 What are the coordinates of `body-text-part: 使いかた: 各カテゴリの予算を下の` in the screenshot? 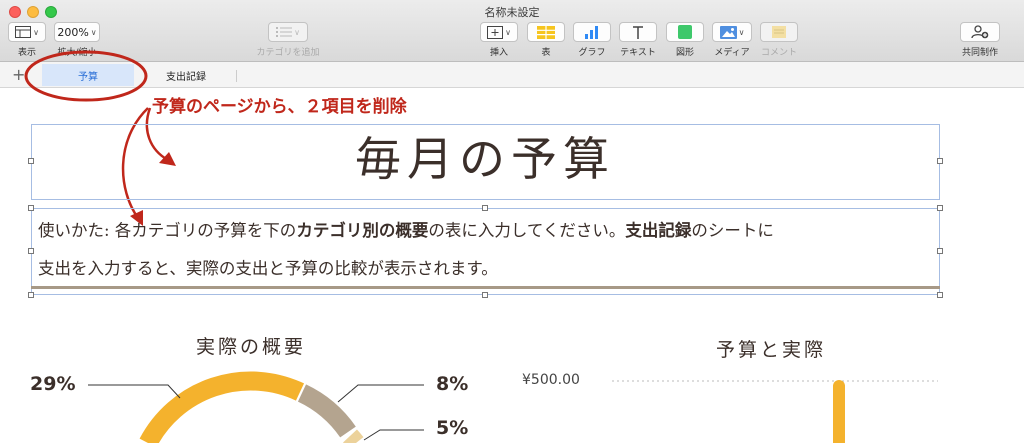 It's located at (167, 230).